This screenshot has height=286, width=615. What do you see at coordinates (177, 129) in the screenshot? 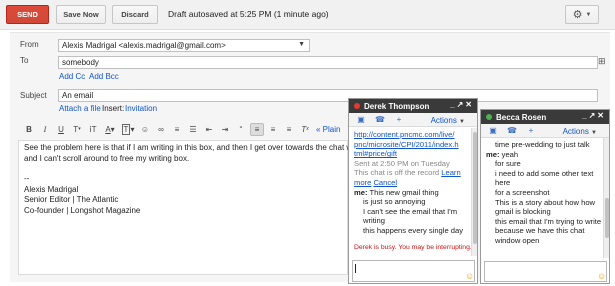
I see `numbered-list-icon: ≡` at bounding box center [177, 129].